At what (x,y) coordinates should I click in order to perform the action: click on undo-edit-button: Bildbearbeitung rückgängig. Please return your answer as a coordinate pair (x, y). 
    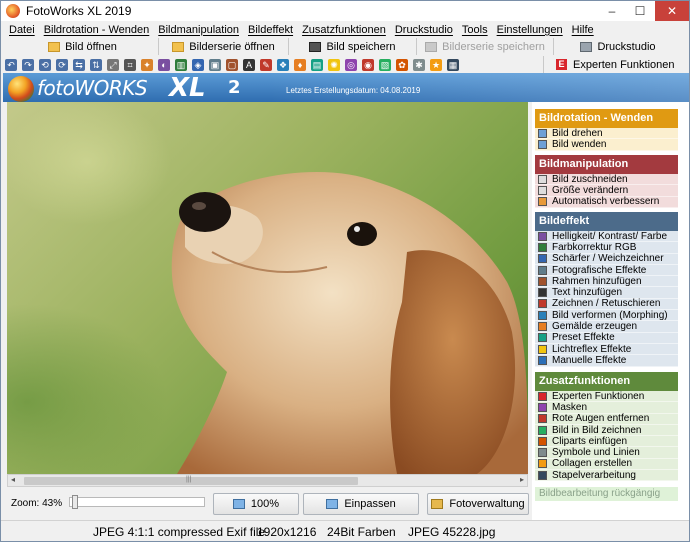
    Looking at the image, I should click on (606, 494).